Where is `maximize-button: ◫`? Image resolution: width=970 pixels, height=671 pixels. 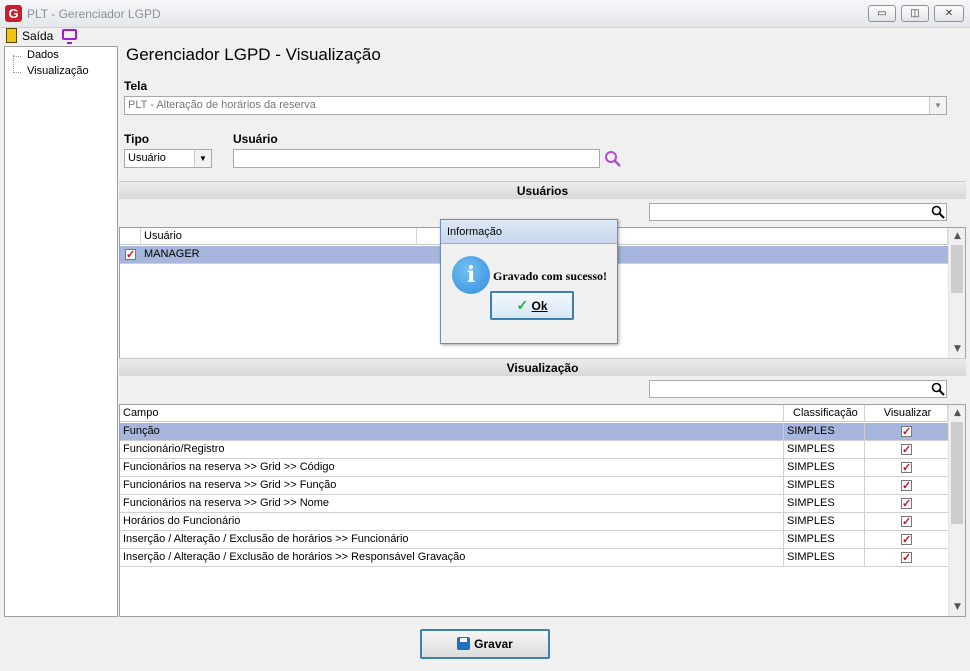
maximize-button: ◫ is located at coordinates (915, 13).